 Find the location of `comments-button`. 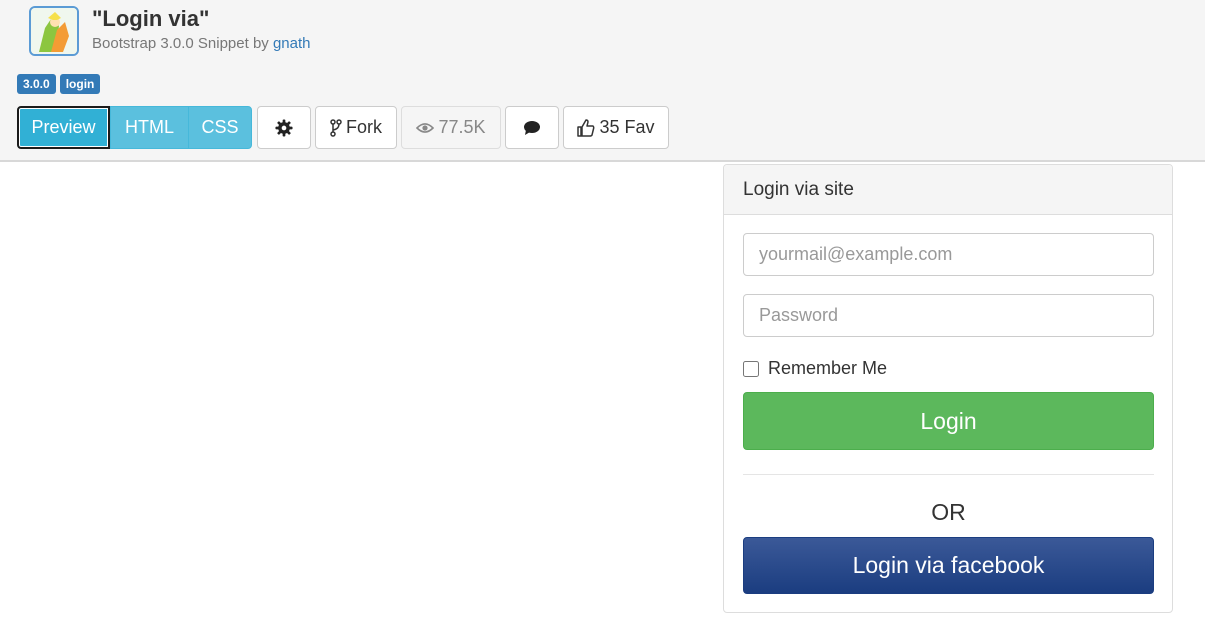

comments-button is located at coordinates (532, 127).